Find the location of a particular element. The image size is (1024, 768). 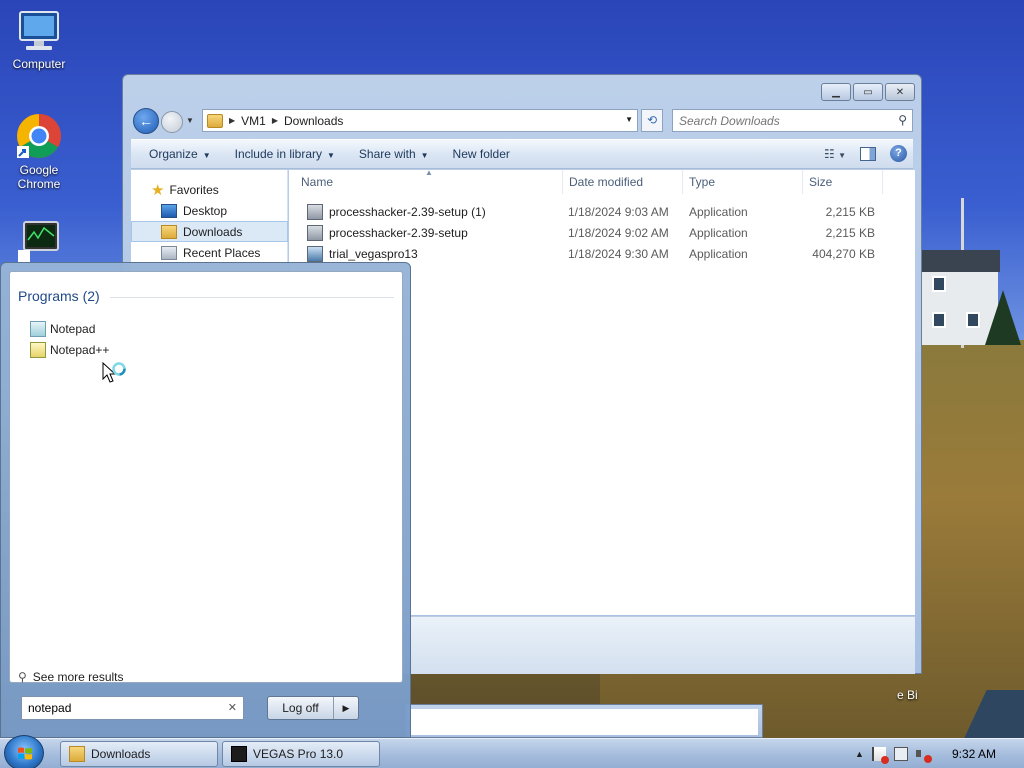

close-button: ✕ is located at coordinates (900, 92).